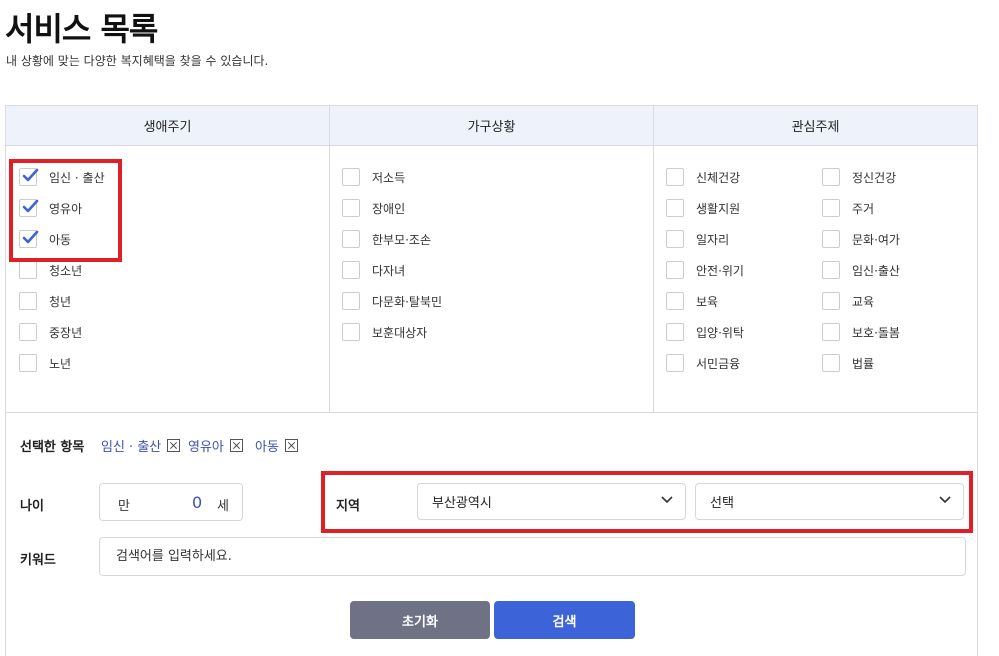  Describe the element at coordinates (815, 126) in the screenshot. I see `column-header-interest: 관심주제` at that location.